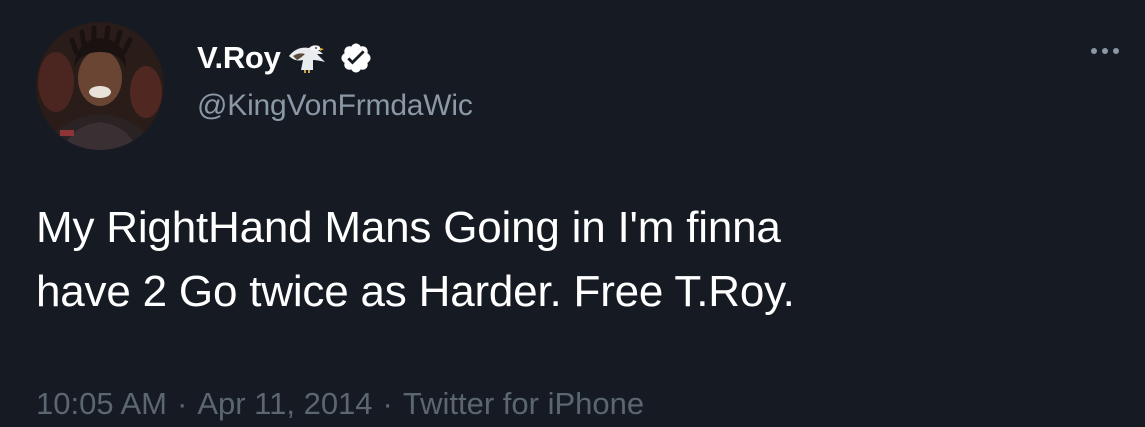 The width and height of the screenshot is (1145, 427). I want to click on display-name: V.Roy, so click(239, 58).